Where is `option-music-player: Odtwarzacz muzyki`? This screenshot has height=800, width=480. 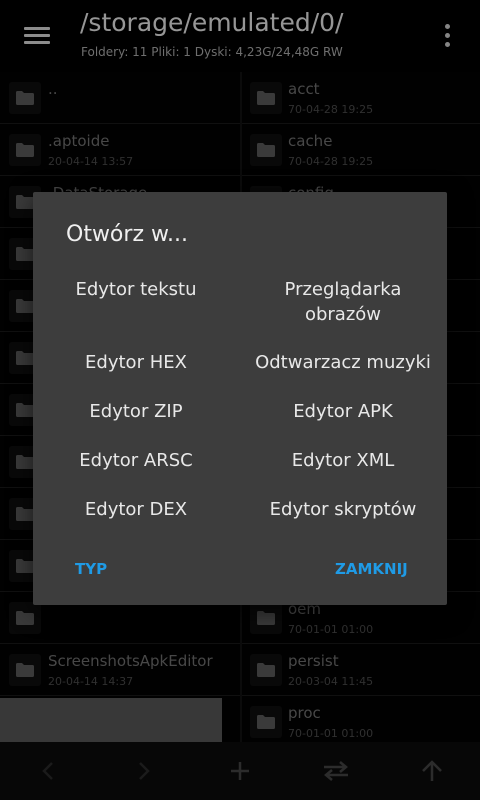 option-music-player: Odtwarzacz muzyki is located at coordinates (343, 362).